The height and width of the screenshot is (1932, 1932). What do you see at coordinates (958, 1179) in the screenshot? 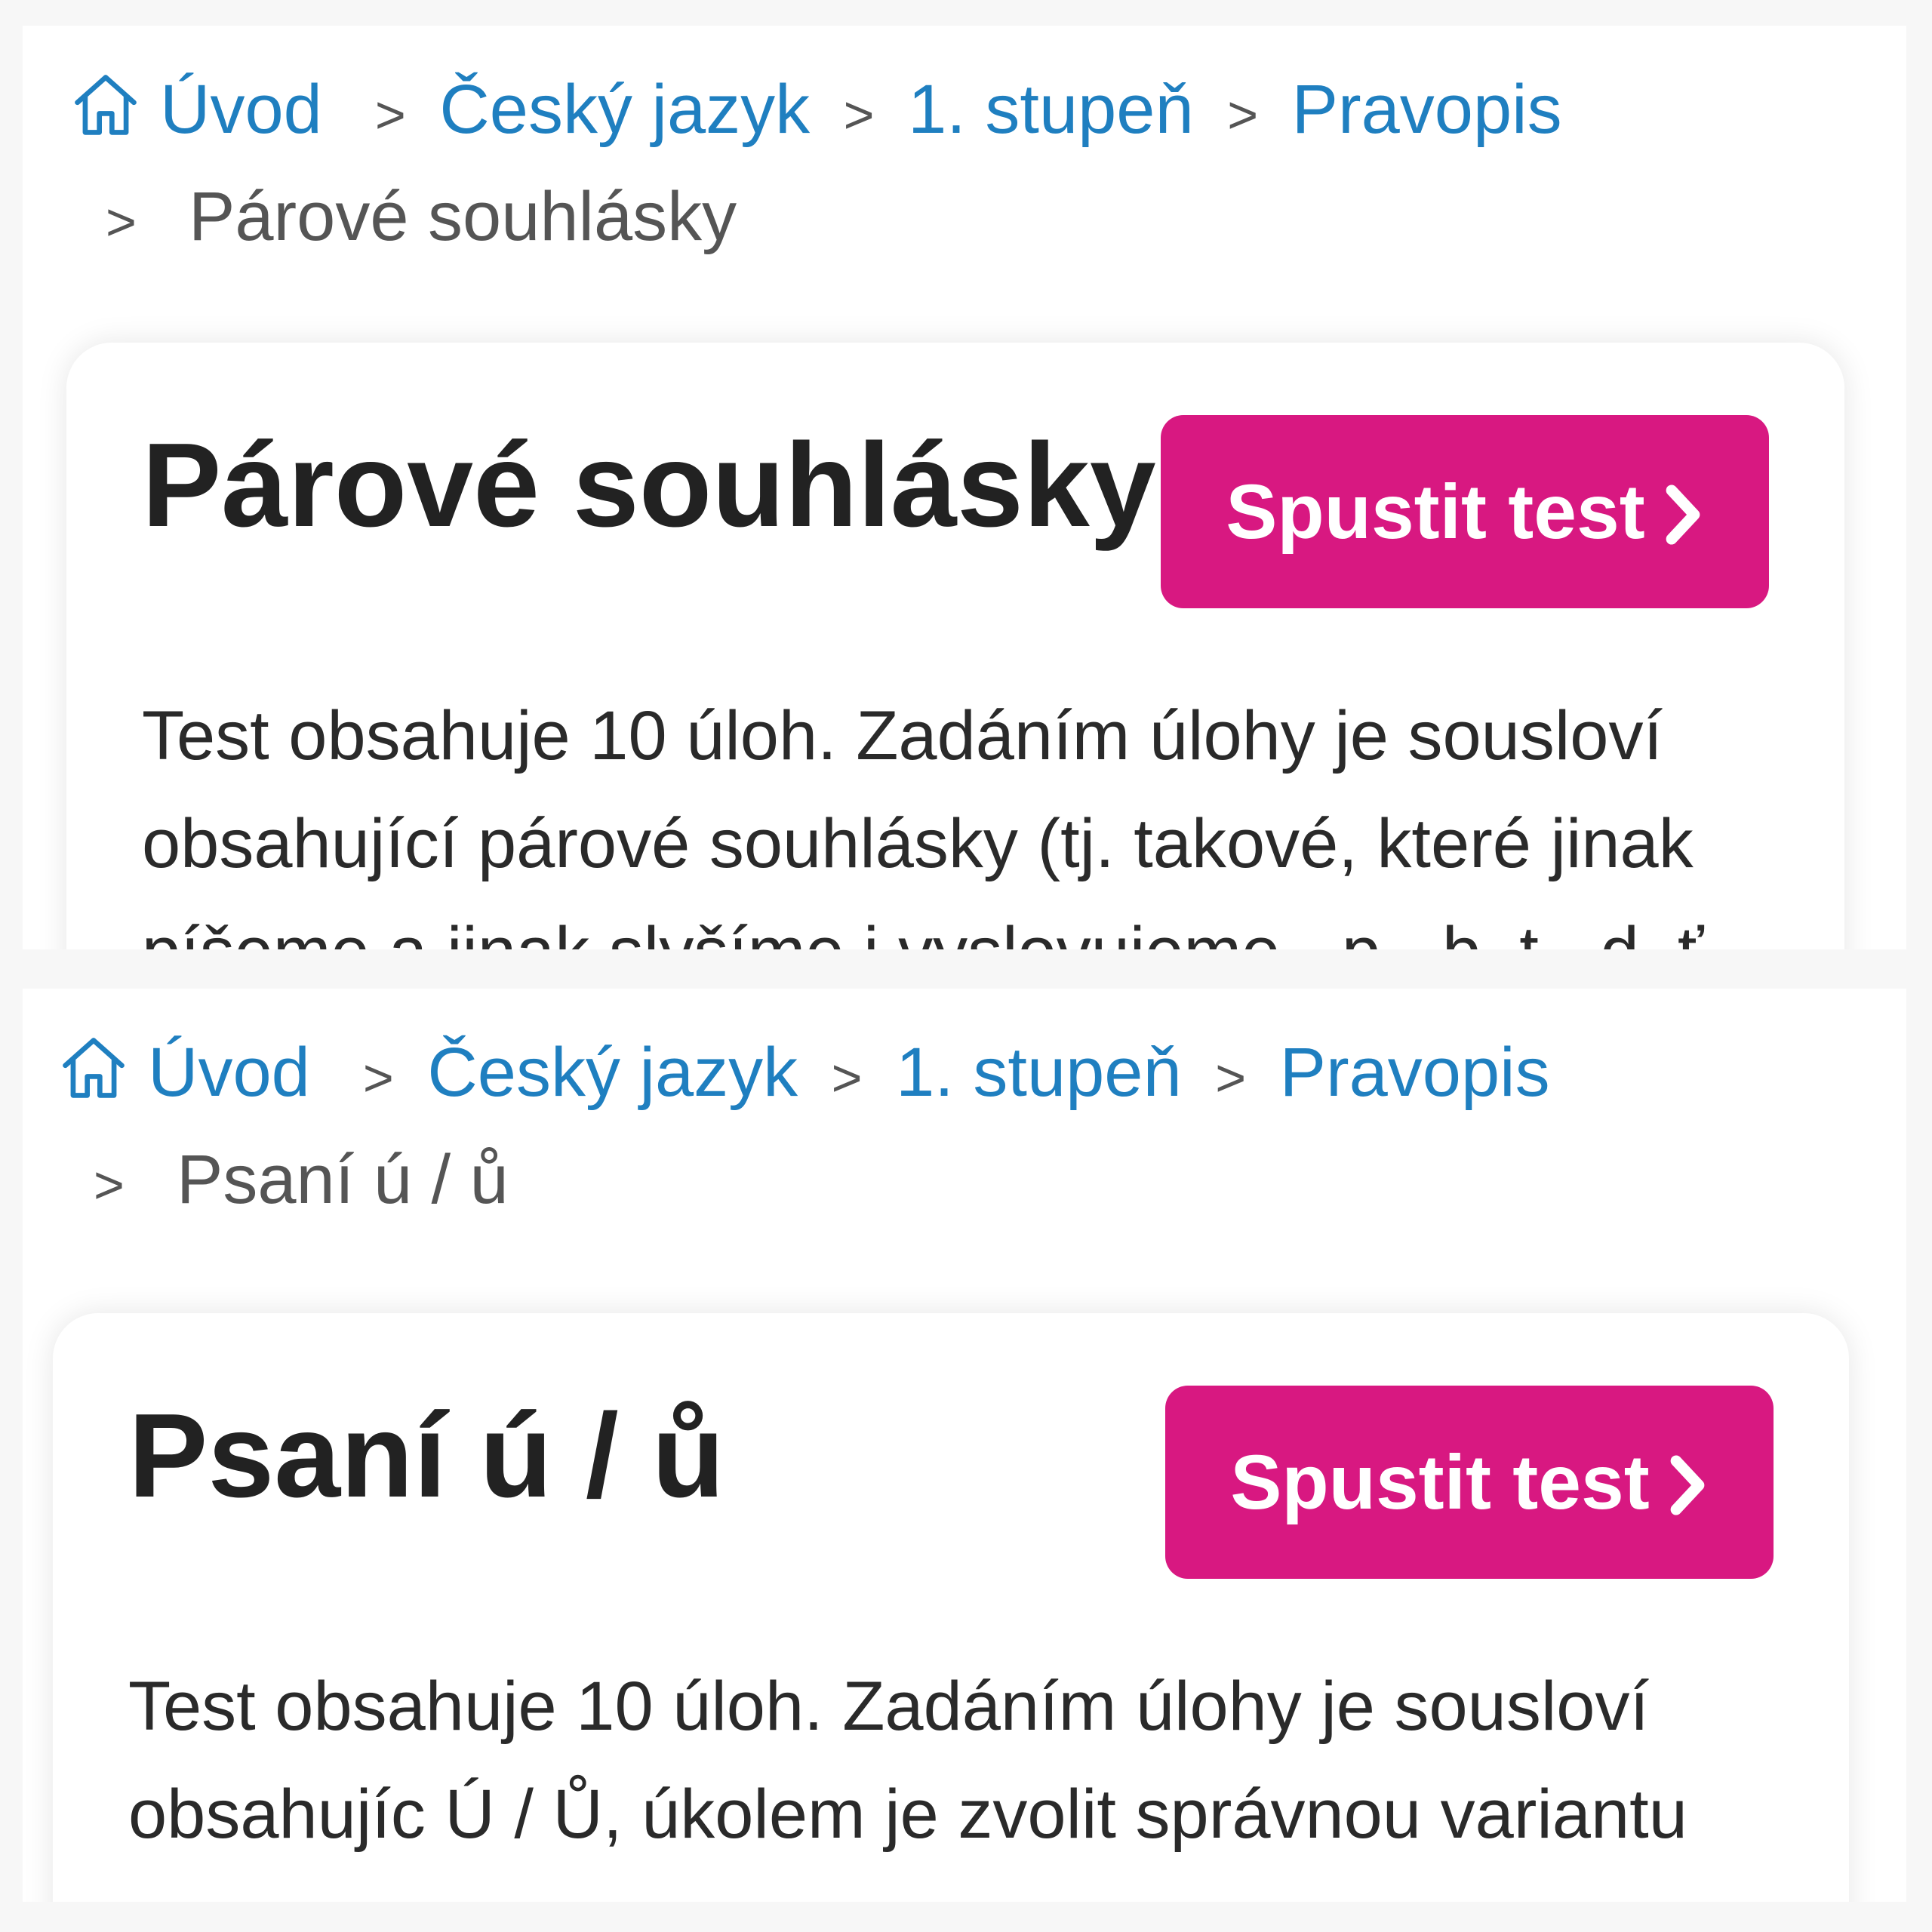
I see `breadcrumb-row-2: > Psaní ú / ů` at bounding box center [958, 1179].